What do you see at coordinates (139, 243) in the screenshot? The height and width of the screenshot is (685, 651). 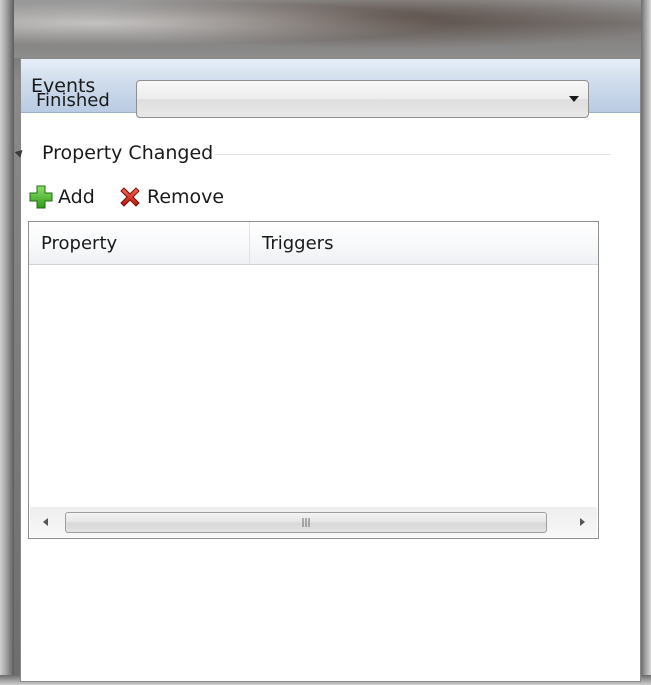 I see `column-header-property: Property` at bounding box center [139, 243].